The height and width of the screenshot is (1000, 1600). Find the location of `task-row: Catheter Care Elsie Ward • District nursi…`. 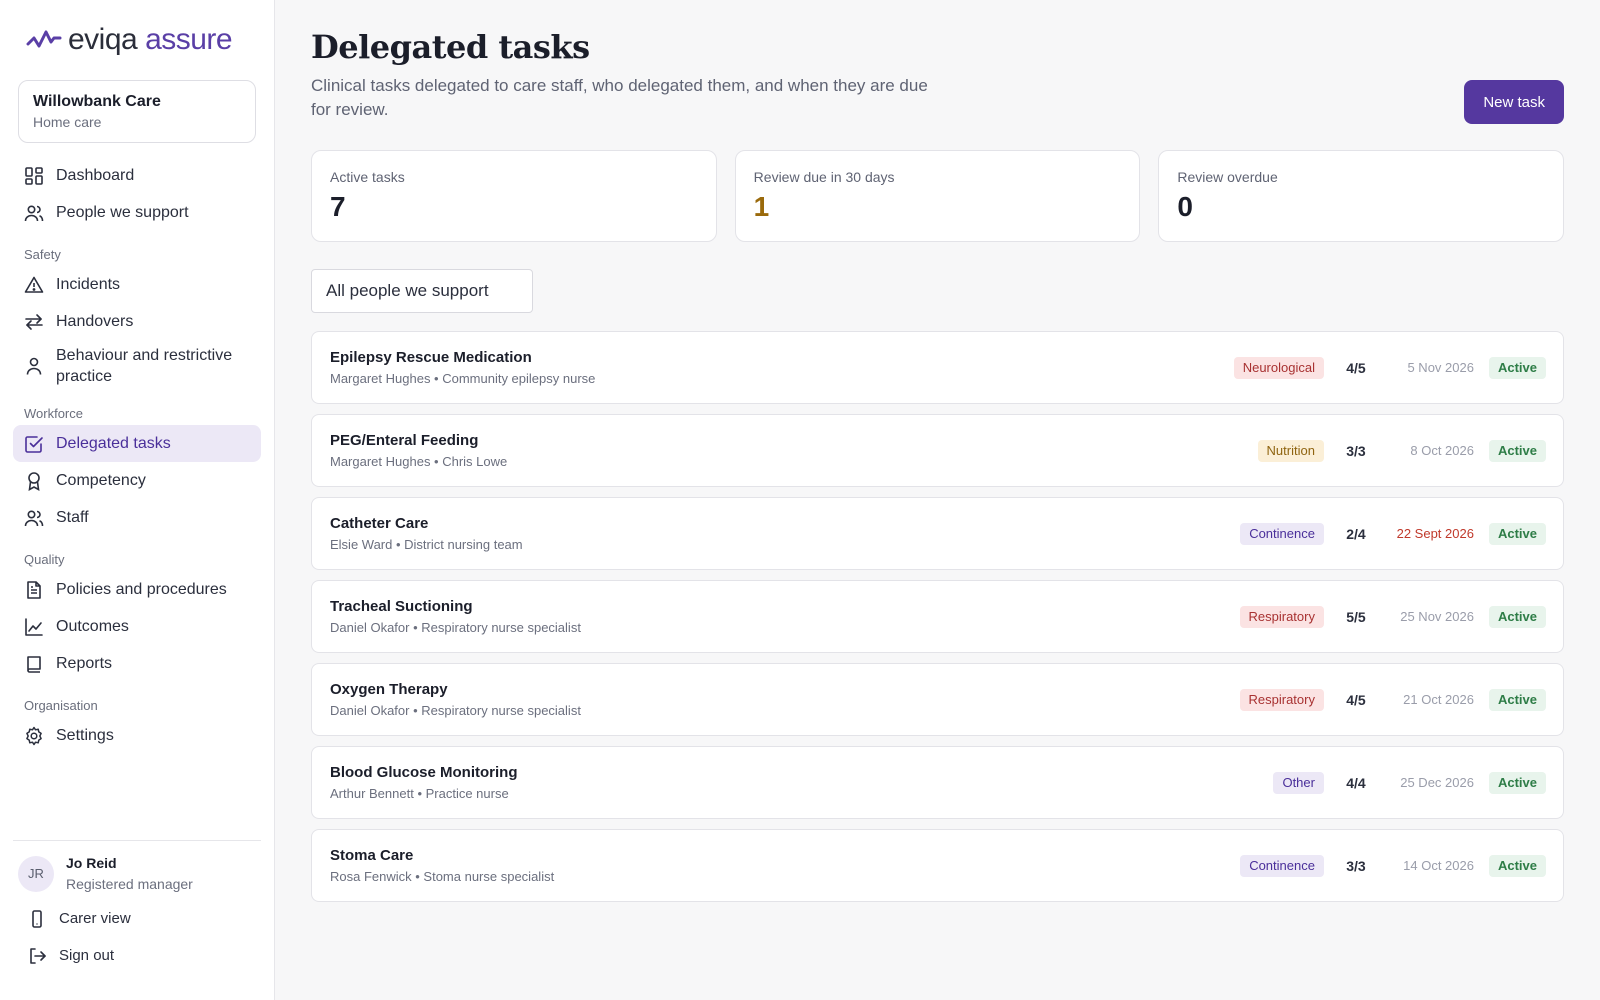

task-row: Catheter Care Elsie Ward • District nursi… is located at coordinates (937, 533).